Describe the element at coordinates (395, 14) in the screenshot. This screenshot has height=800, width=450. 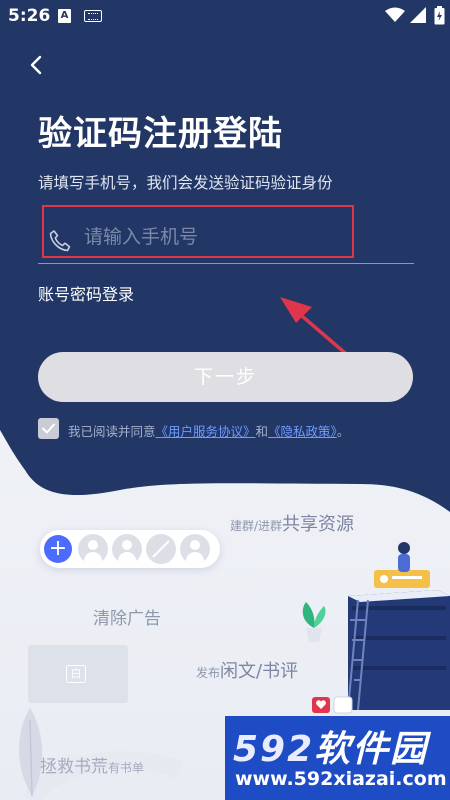
I see `wifi-icon` at that location.